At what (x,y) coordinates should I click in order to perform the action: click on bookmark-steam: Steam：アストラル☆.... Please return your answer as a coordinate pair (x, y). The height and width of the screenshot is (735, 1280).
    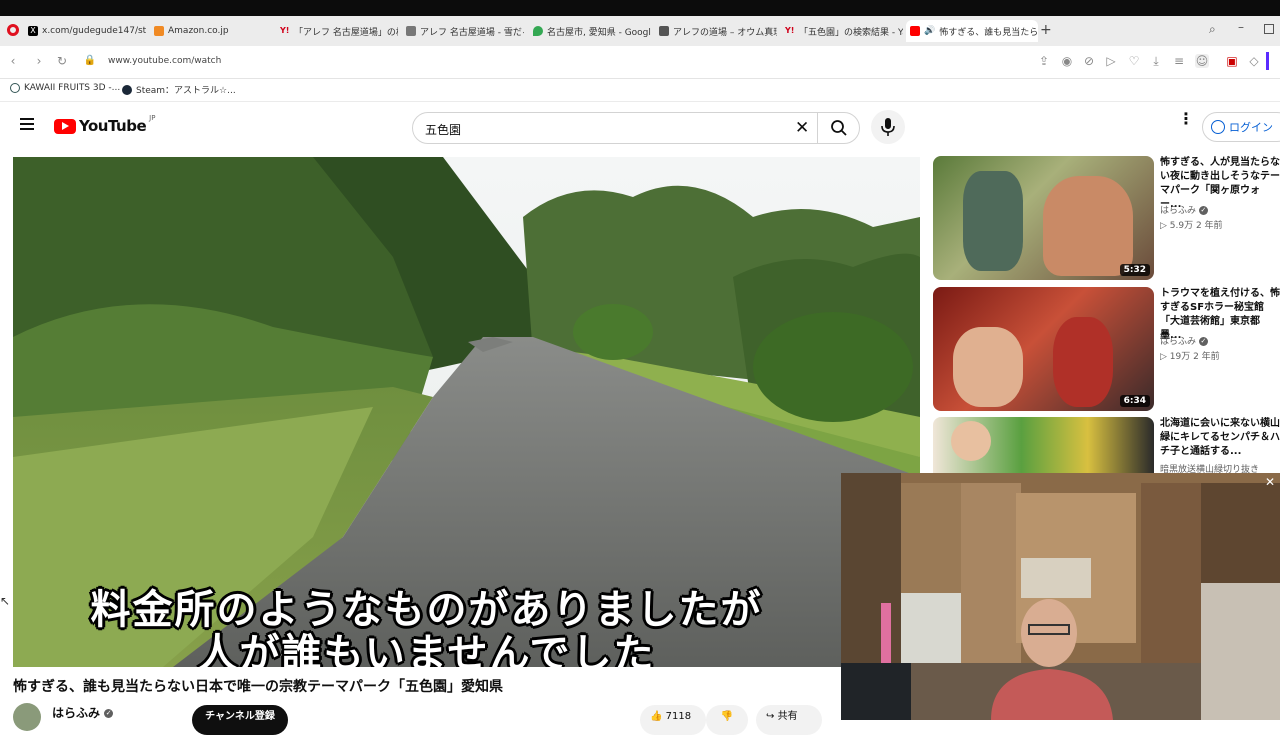
    Looking at the image, I should click on (179, 89).